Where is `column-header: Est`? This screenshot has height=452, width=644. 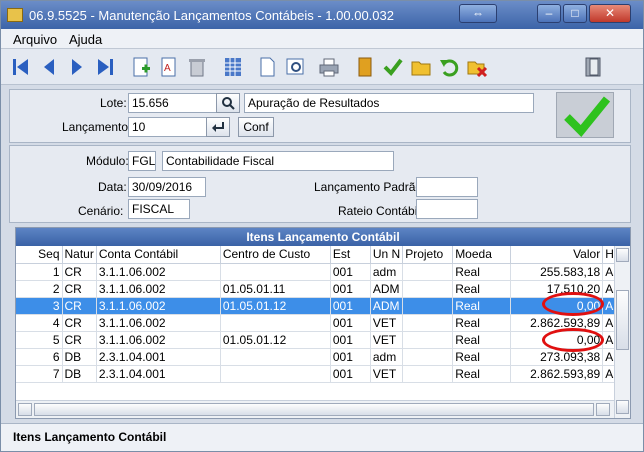 column-header: Est is located at coordinates (350, 255).